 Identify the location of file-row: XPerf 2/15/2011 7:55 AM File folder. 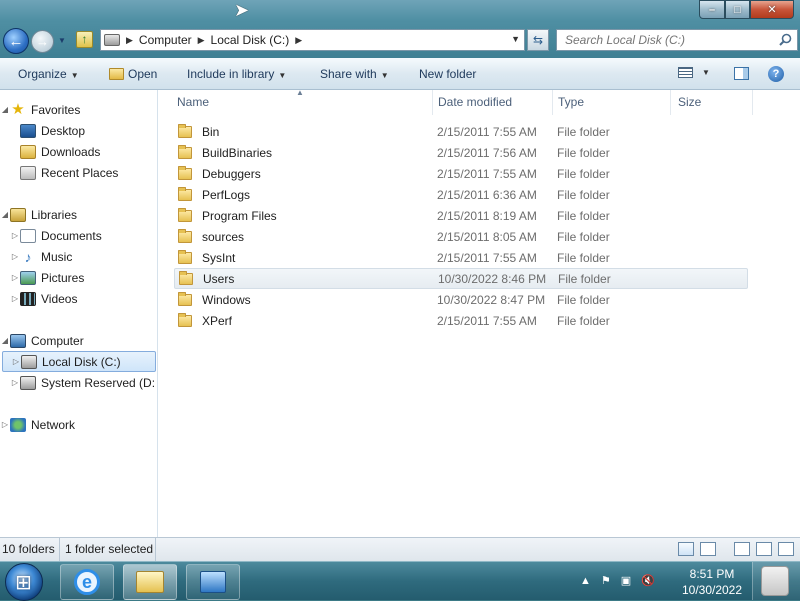
(461, 320).